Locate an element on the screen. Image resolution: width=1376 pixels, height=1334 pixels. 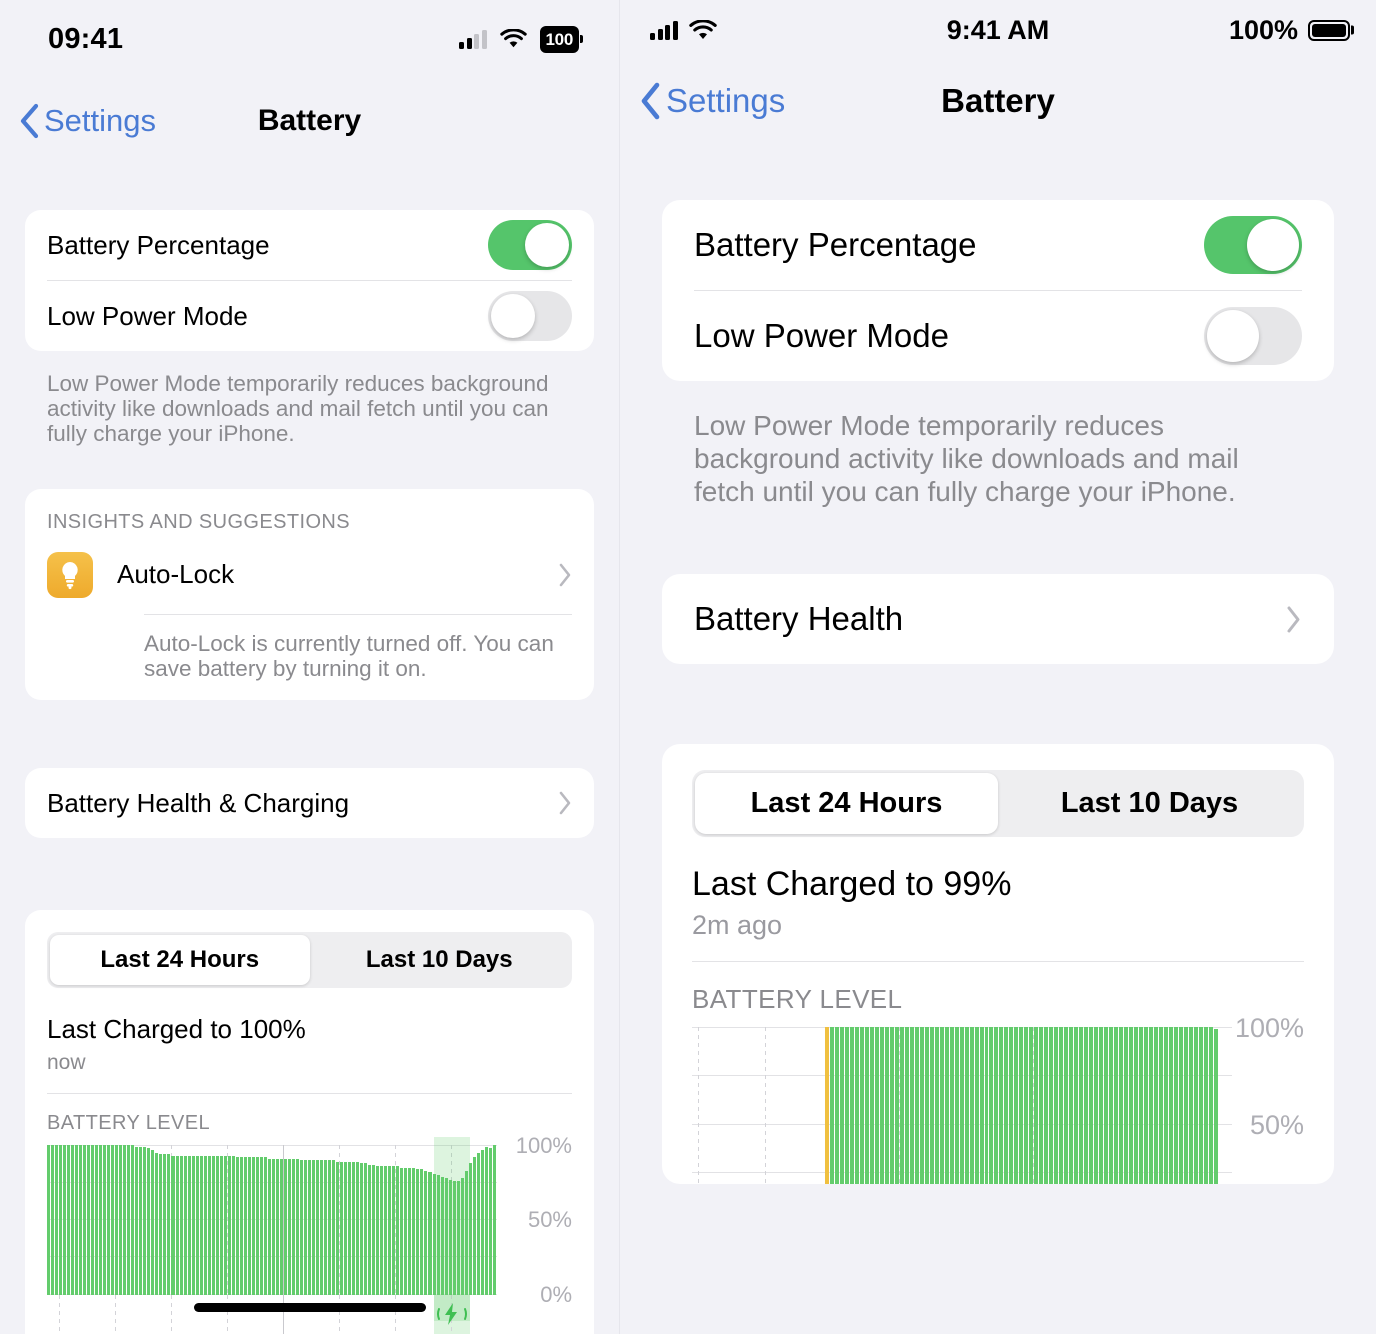
usage-divider is located at coordinates (309, 1094).